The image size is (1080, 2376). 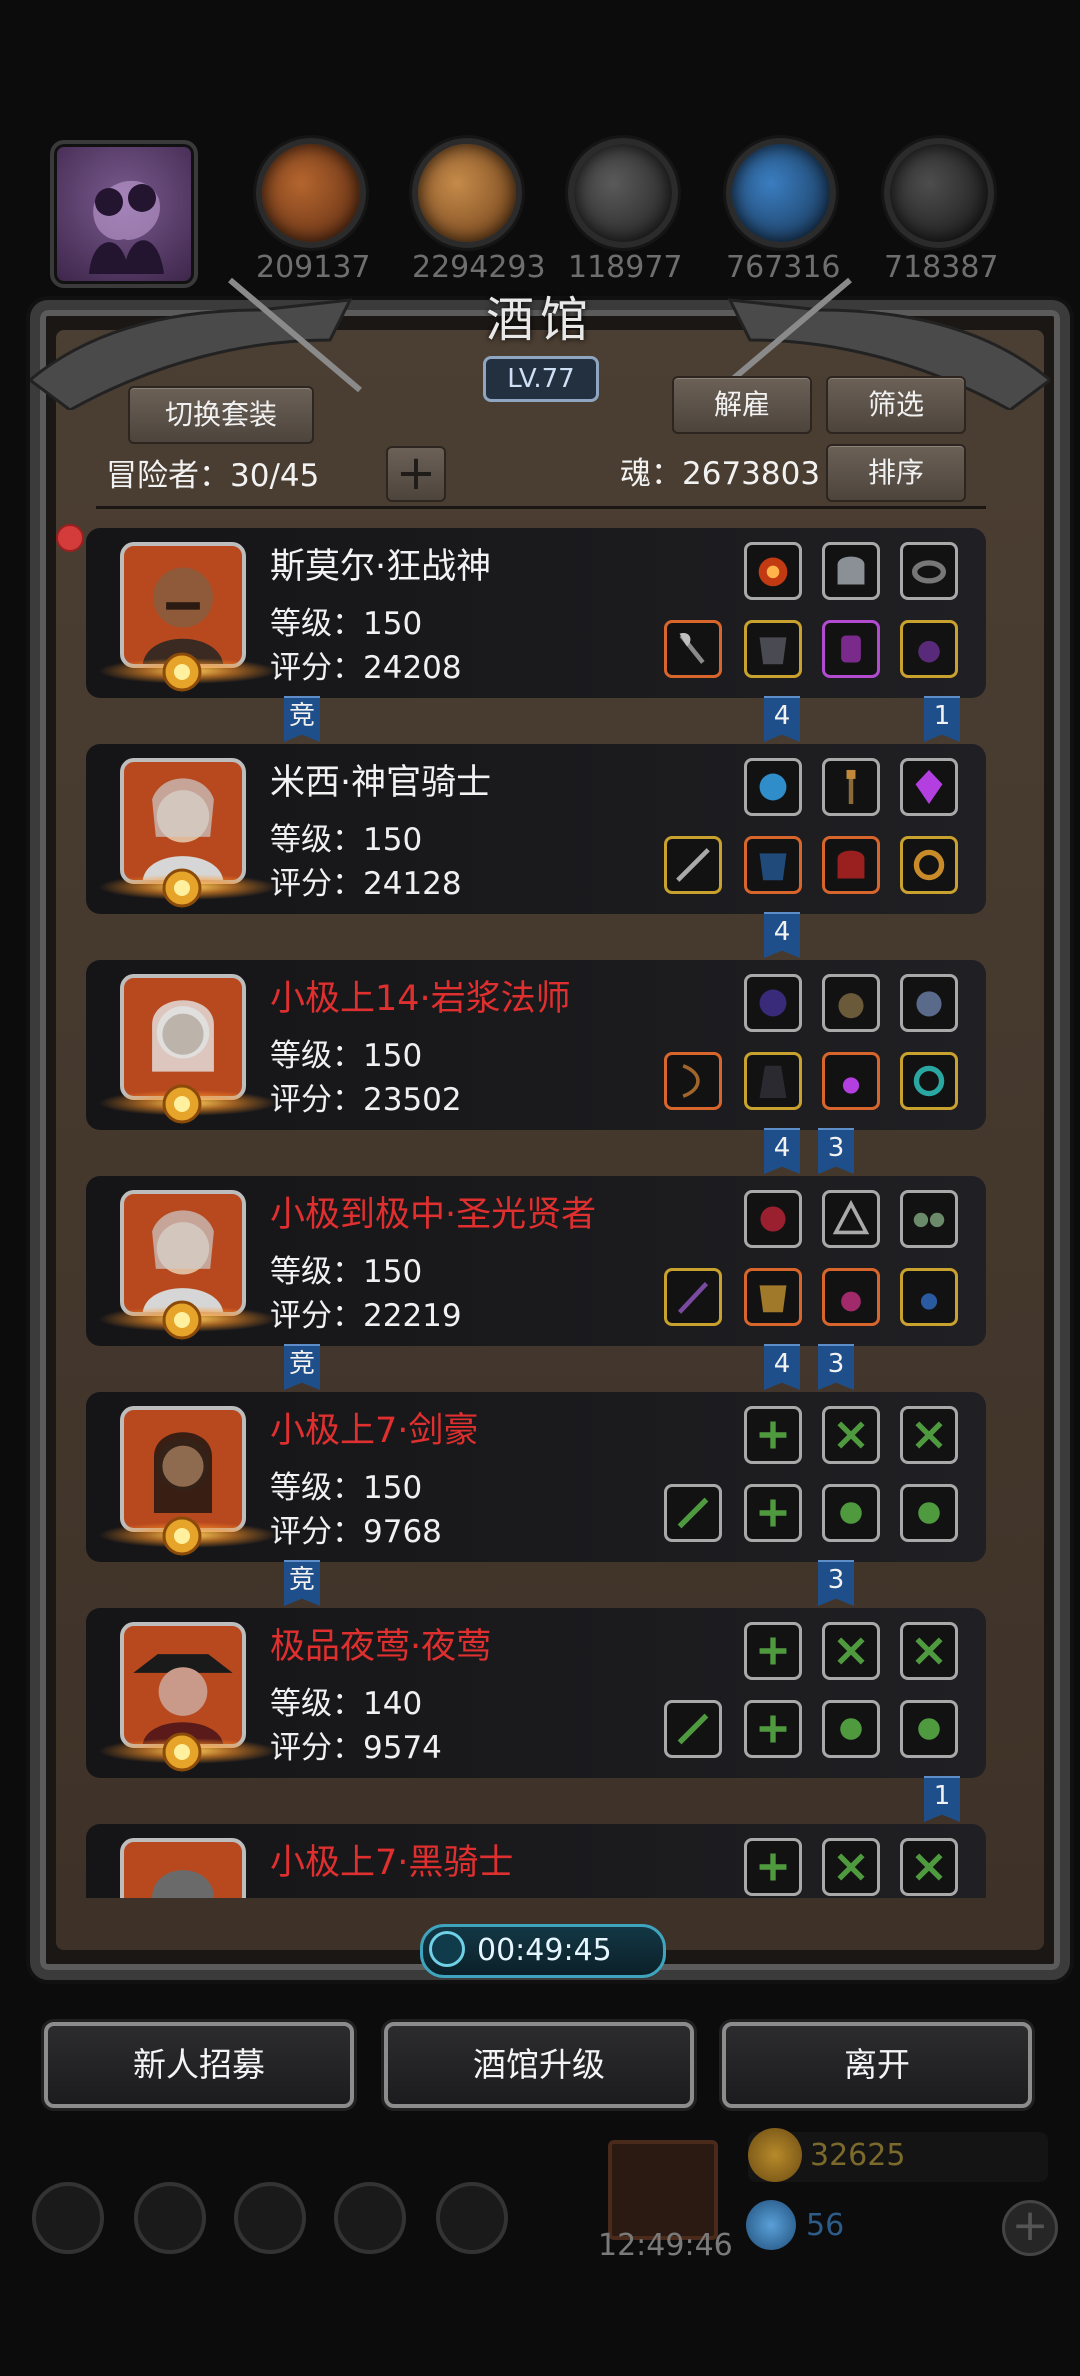 I want to click on hero-row: 小极到极中·圣光贤者 等级：150 评分：22219, so click(x=536, y=1261).